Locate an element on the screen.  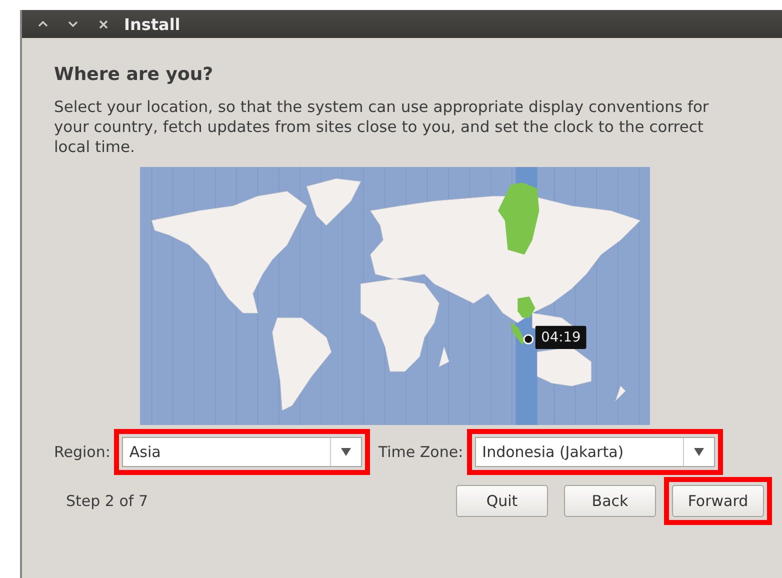
nav-button: Back is located at coordinates (610, 501).